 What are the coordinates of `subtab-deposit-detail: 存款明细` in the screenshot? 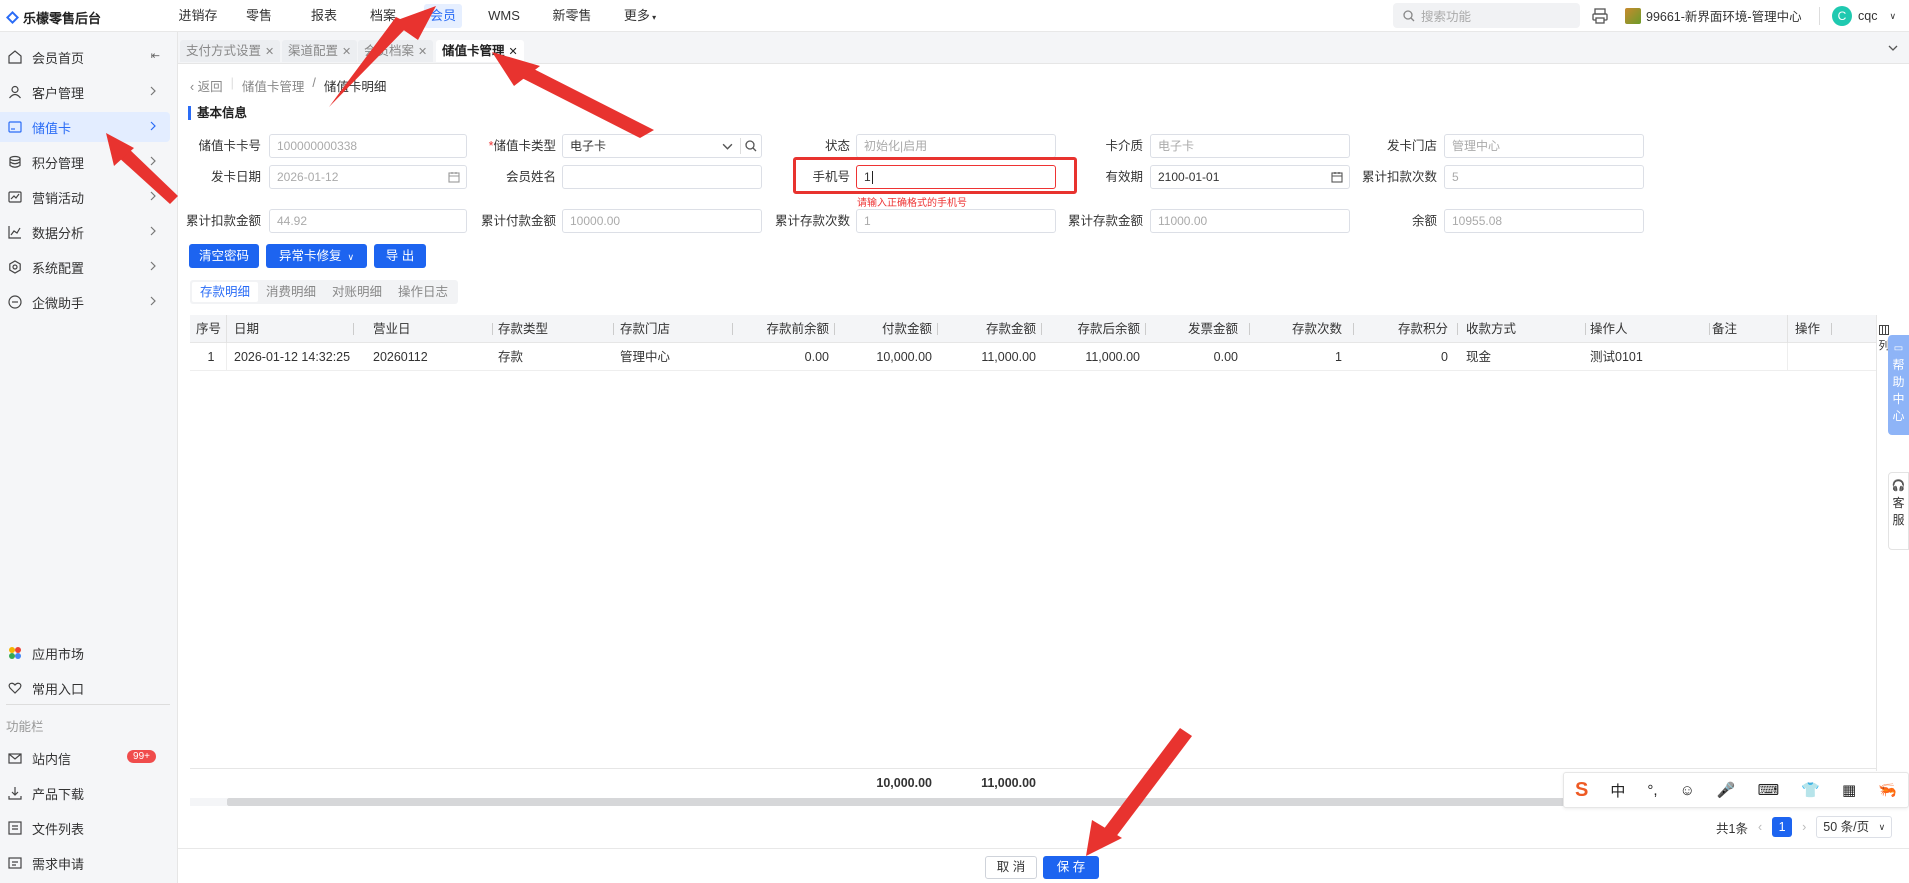 It's located at (225, 292).